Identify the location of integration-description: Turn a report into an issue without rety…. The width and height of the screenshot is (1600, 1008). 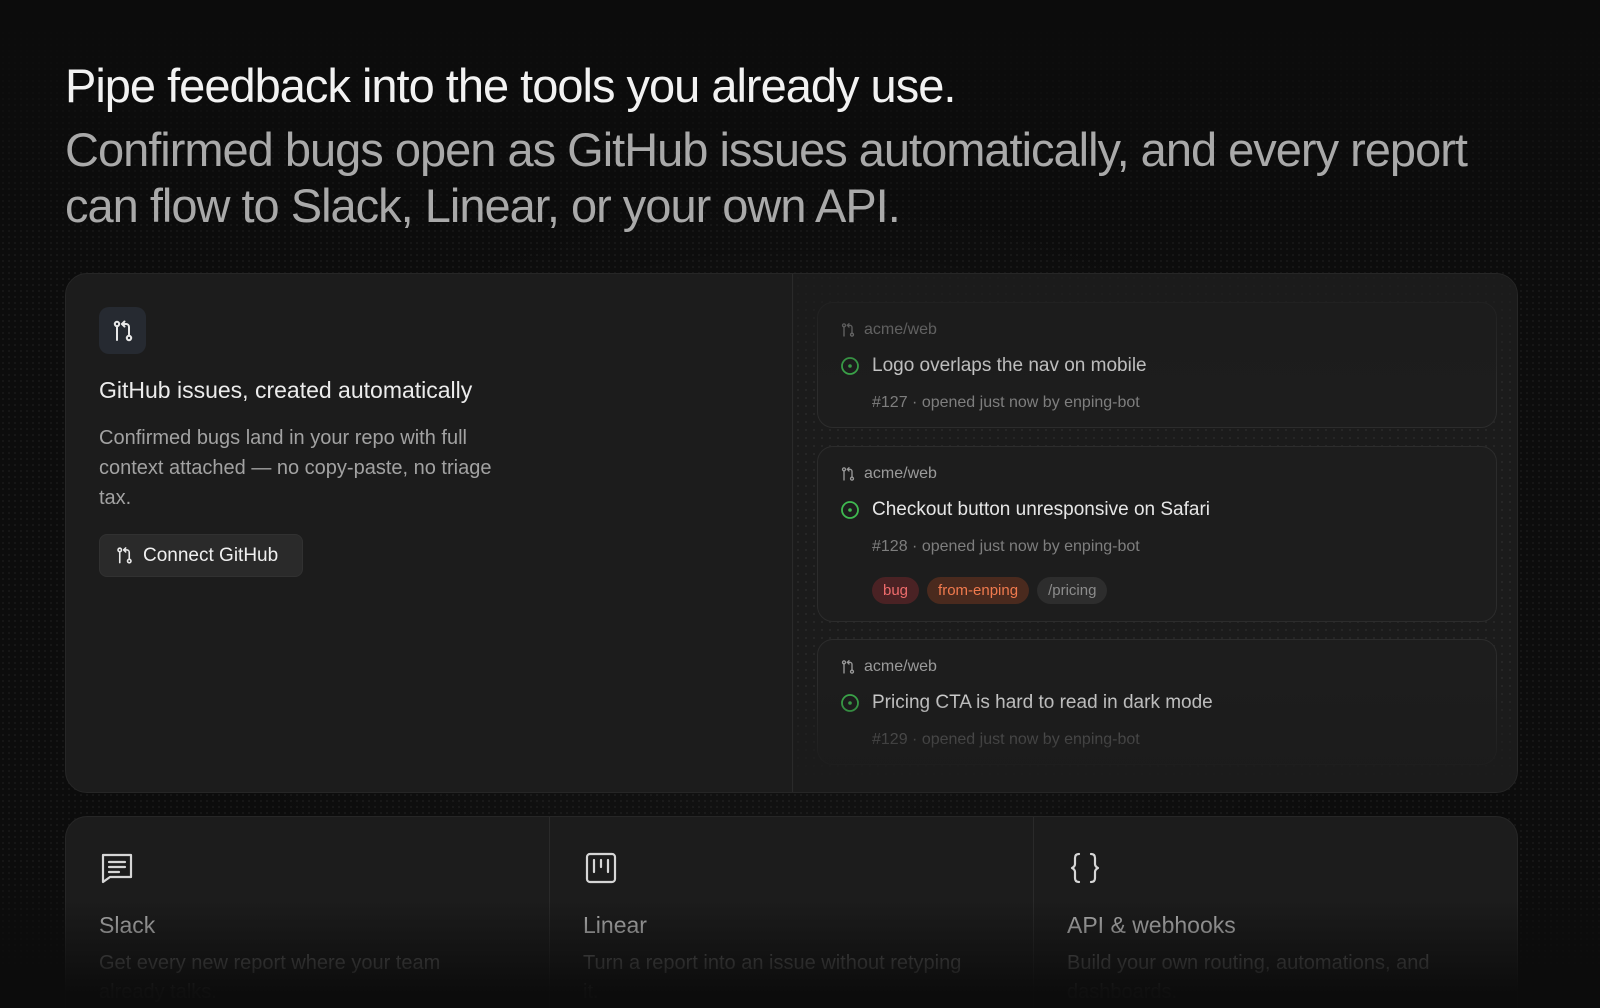
(772, 977).